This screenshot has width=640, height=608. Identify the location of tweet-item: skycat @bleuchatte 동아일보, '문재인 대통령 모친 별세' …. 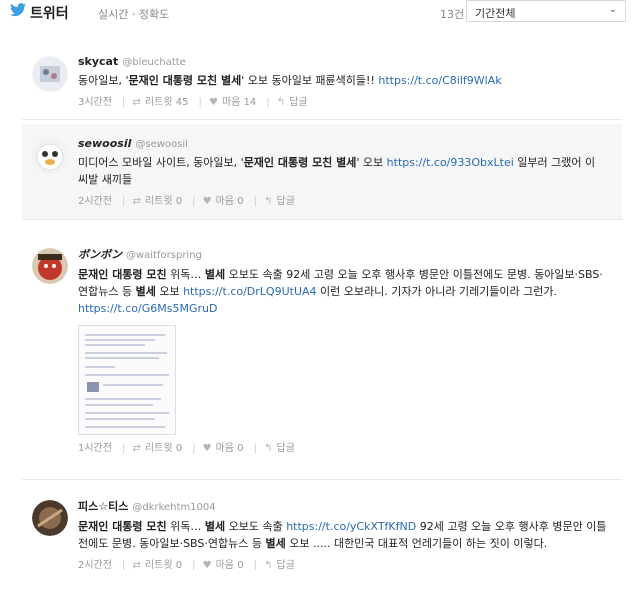
(322, 81).